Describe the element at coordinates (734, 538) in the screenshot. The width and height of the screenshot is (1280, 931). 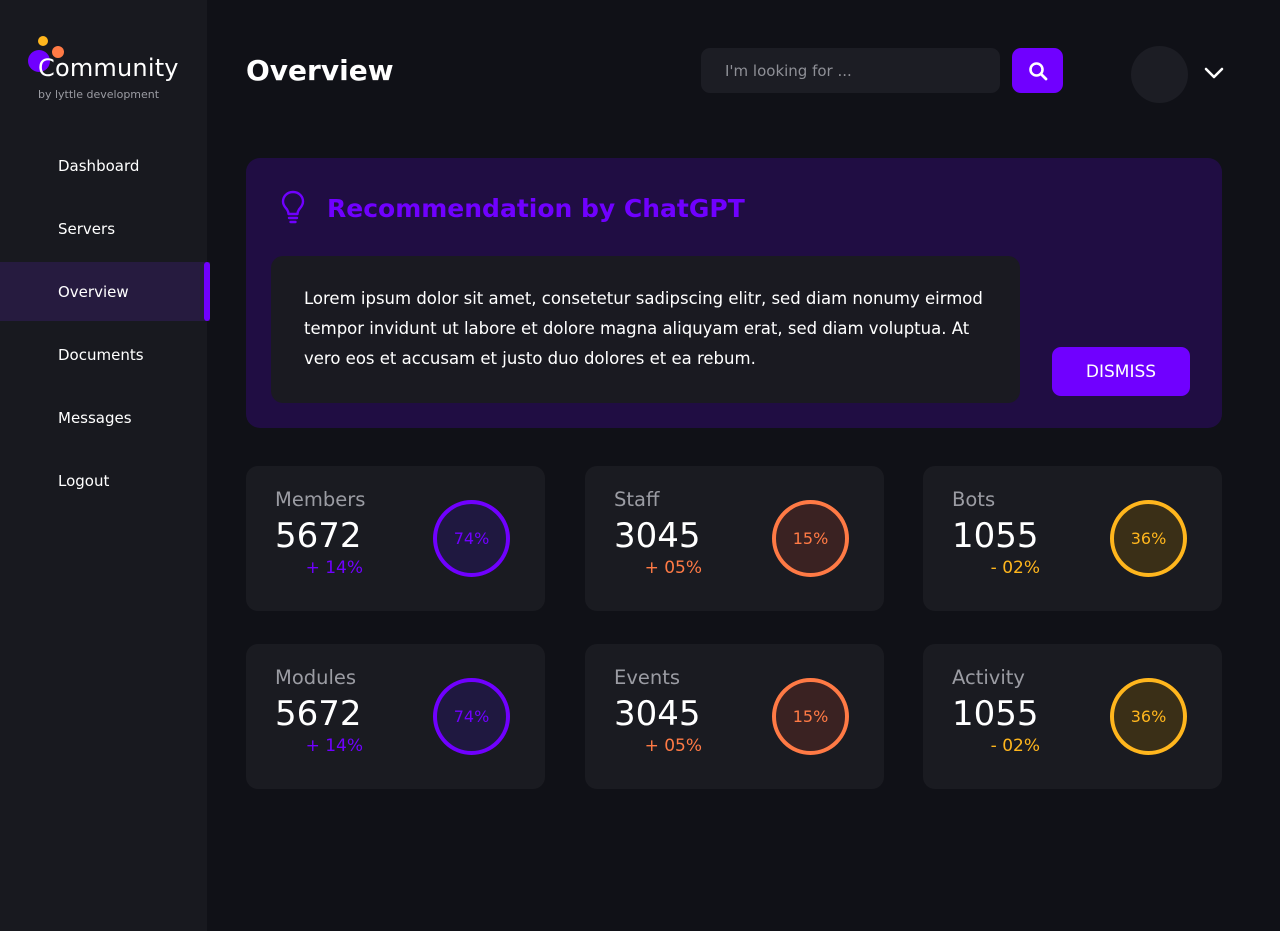
I see `stat-card-staff: Staff 3045 + 05% 15%` at that location.